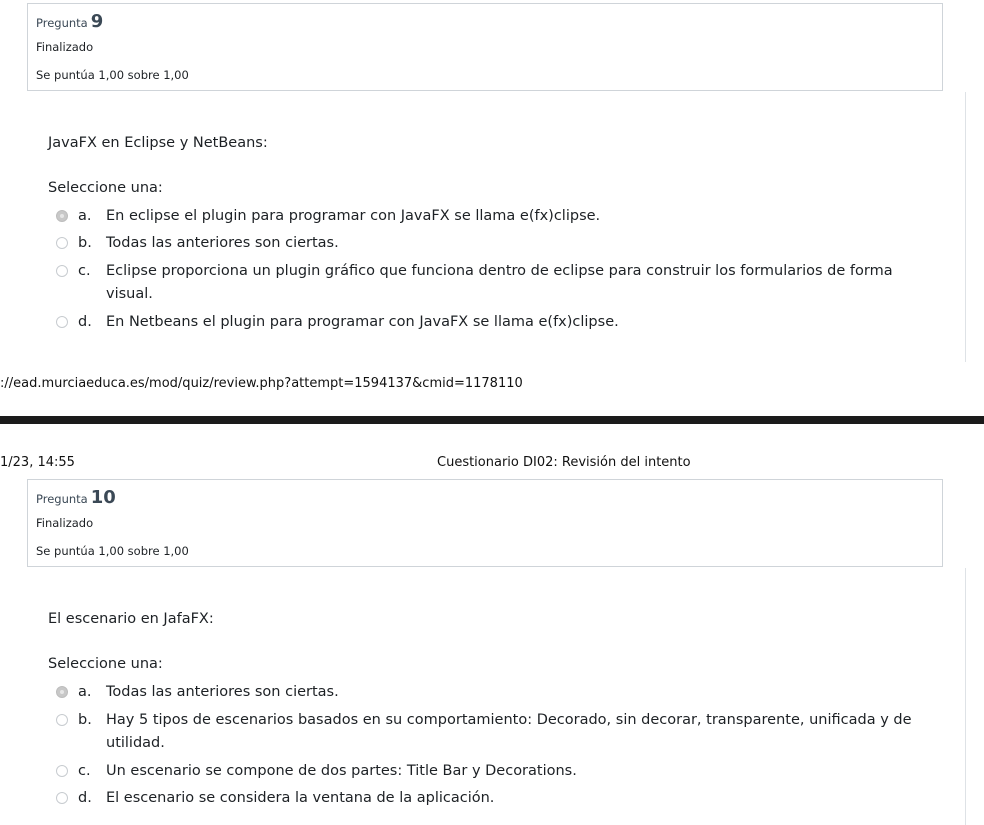 The height and width of the screenshot is (825, 984). I want to click on question-text: El escenario en JafaFX:, so click(131, 619).